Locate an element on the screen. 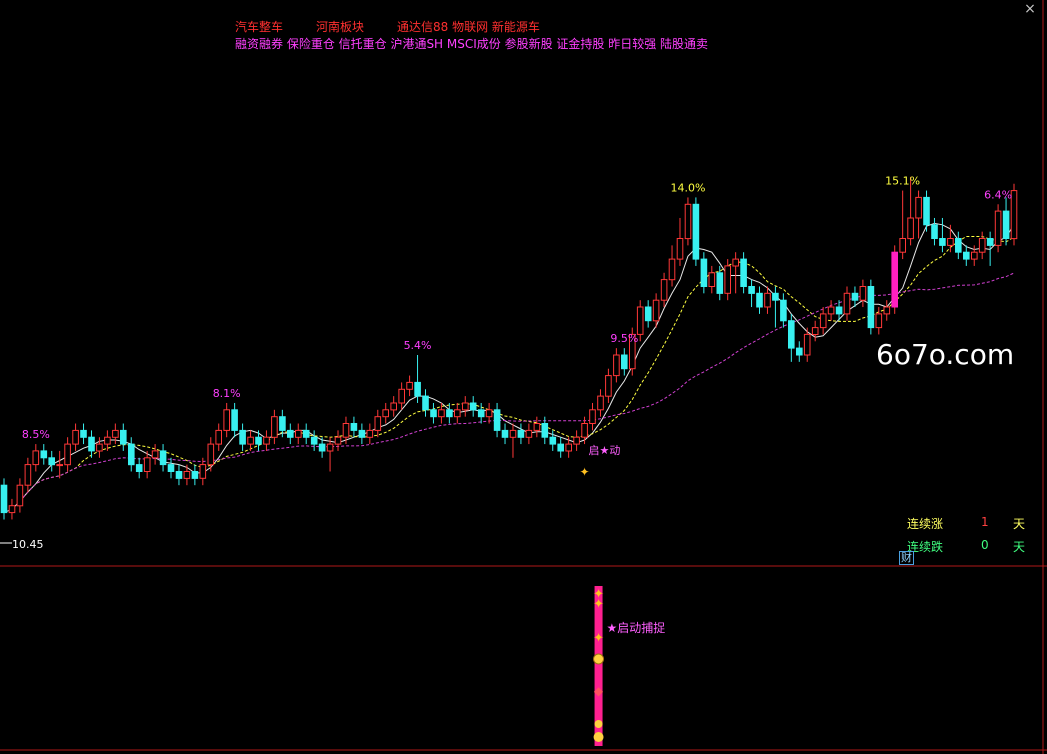 Image resolution: width=1047 pixels, height=754 pixels. sector-tag-3: 通达信88 物联网 新能源车 is located at coordinates (468, 26).